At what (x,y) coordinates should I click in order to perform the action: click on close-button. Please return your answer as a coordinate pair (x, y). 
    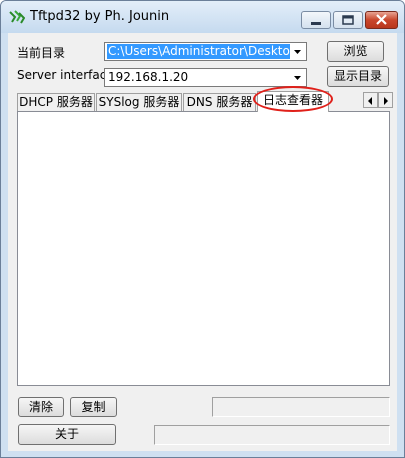
    Looking at the image, I should click on (381, 20).